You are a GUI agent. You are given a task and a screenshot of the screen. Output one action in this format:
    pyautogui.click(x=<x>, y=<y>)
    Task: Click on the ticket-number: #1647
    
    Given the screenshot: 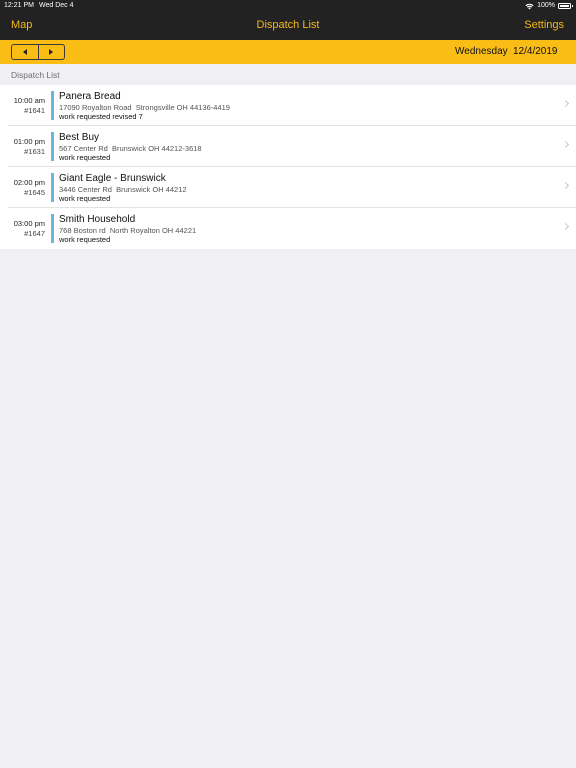 What is the action you would take?
    pyautogui.click(x=34, y=233)
    